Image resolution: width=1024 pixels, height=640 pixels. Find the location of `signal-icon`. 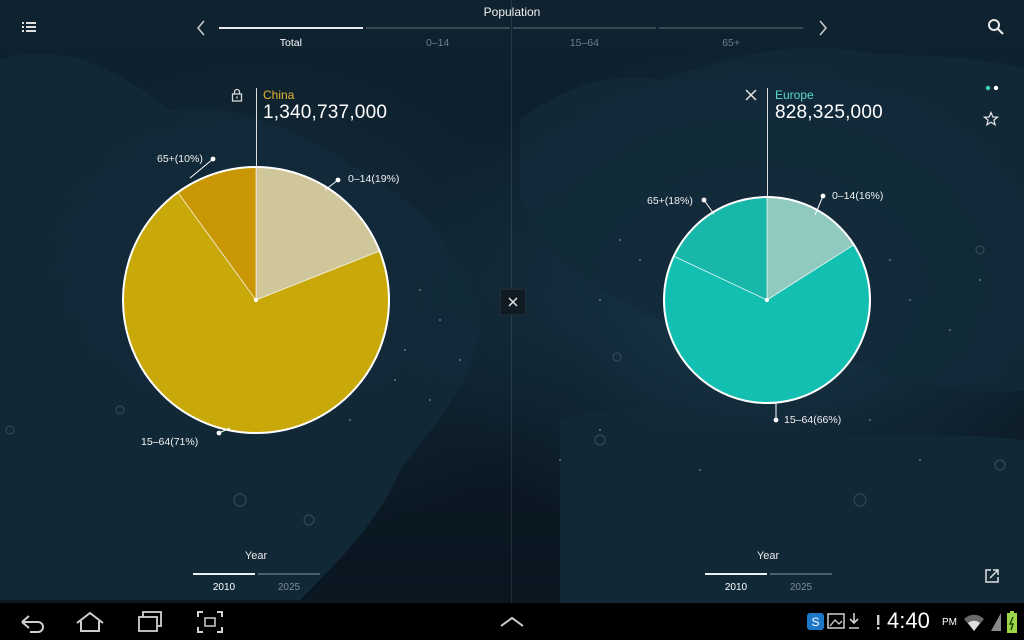

signal-icon is located at coordinates (996, 622).